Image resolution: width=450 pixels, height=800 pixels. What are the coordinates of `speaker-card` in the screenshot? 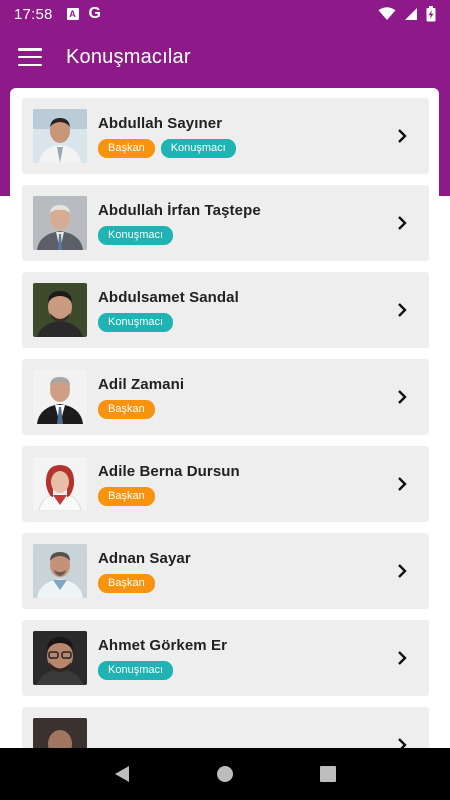 It's located at (225, 727).